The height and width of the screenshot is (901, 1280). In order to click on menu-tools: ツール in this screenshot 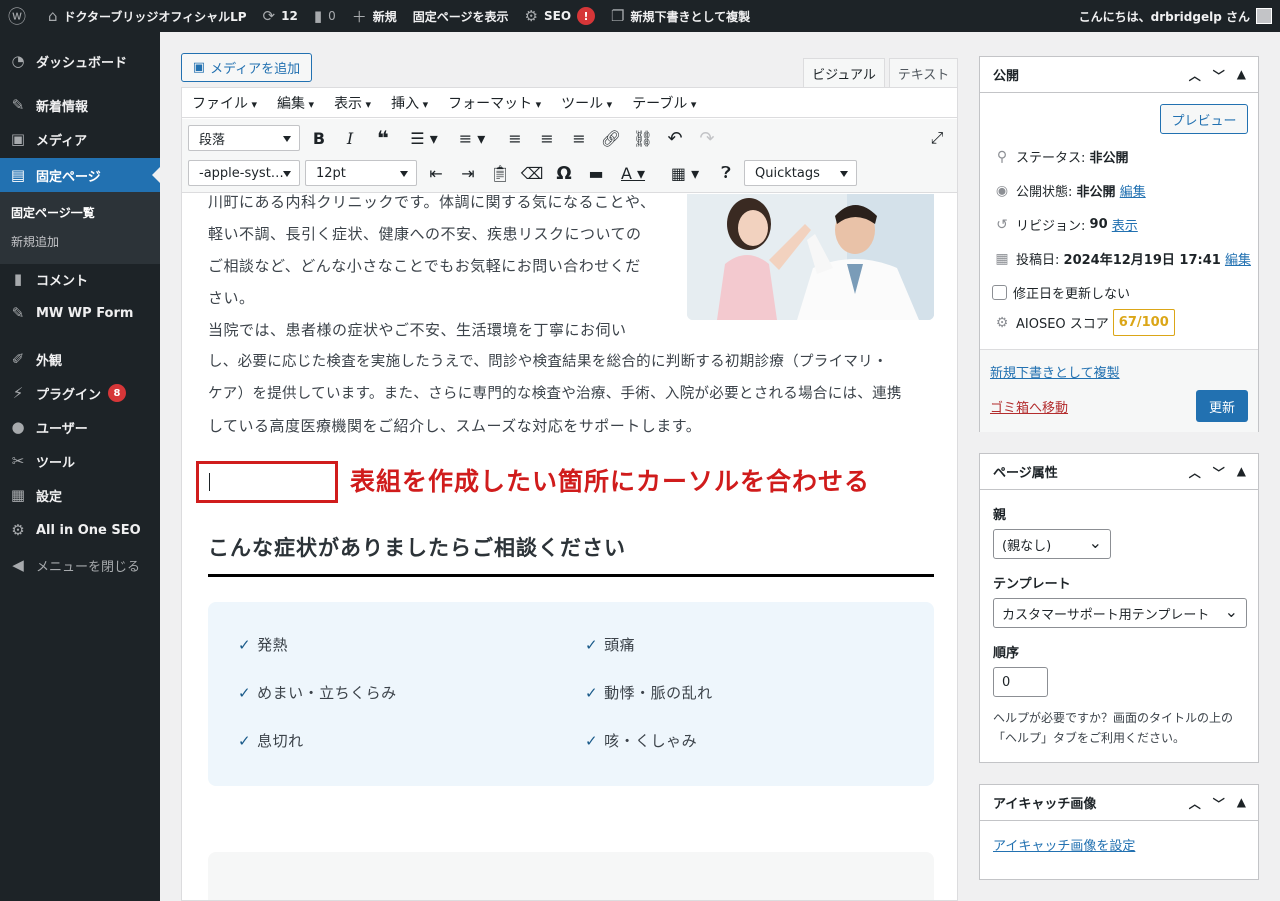, I will do `click(586, 103)`.